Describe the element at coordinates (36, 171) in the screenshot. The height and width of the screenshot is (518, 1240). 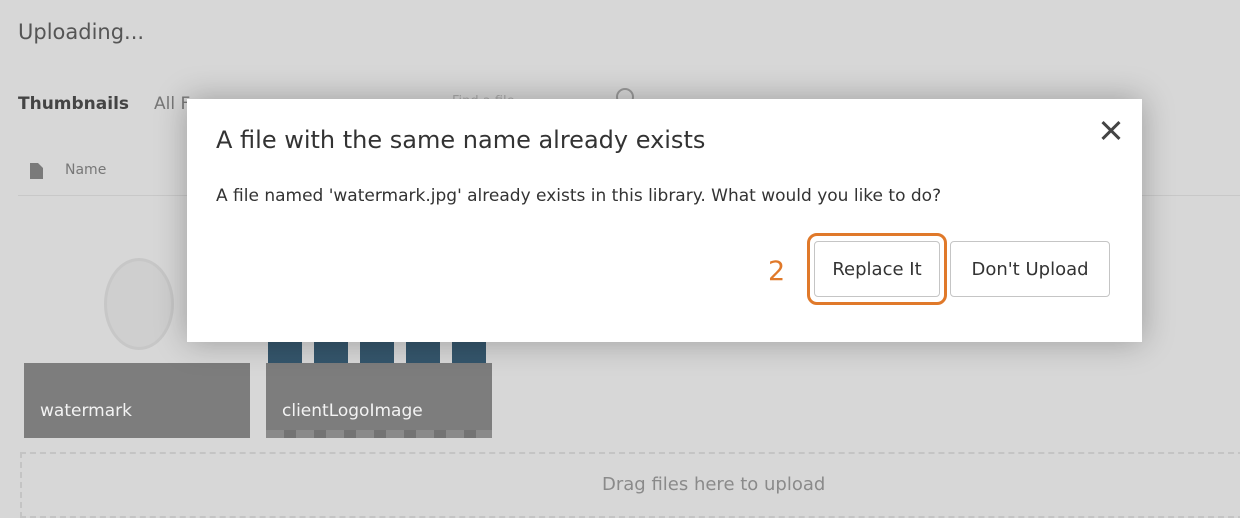
I see `document-icon` at that location.